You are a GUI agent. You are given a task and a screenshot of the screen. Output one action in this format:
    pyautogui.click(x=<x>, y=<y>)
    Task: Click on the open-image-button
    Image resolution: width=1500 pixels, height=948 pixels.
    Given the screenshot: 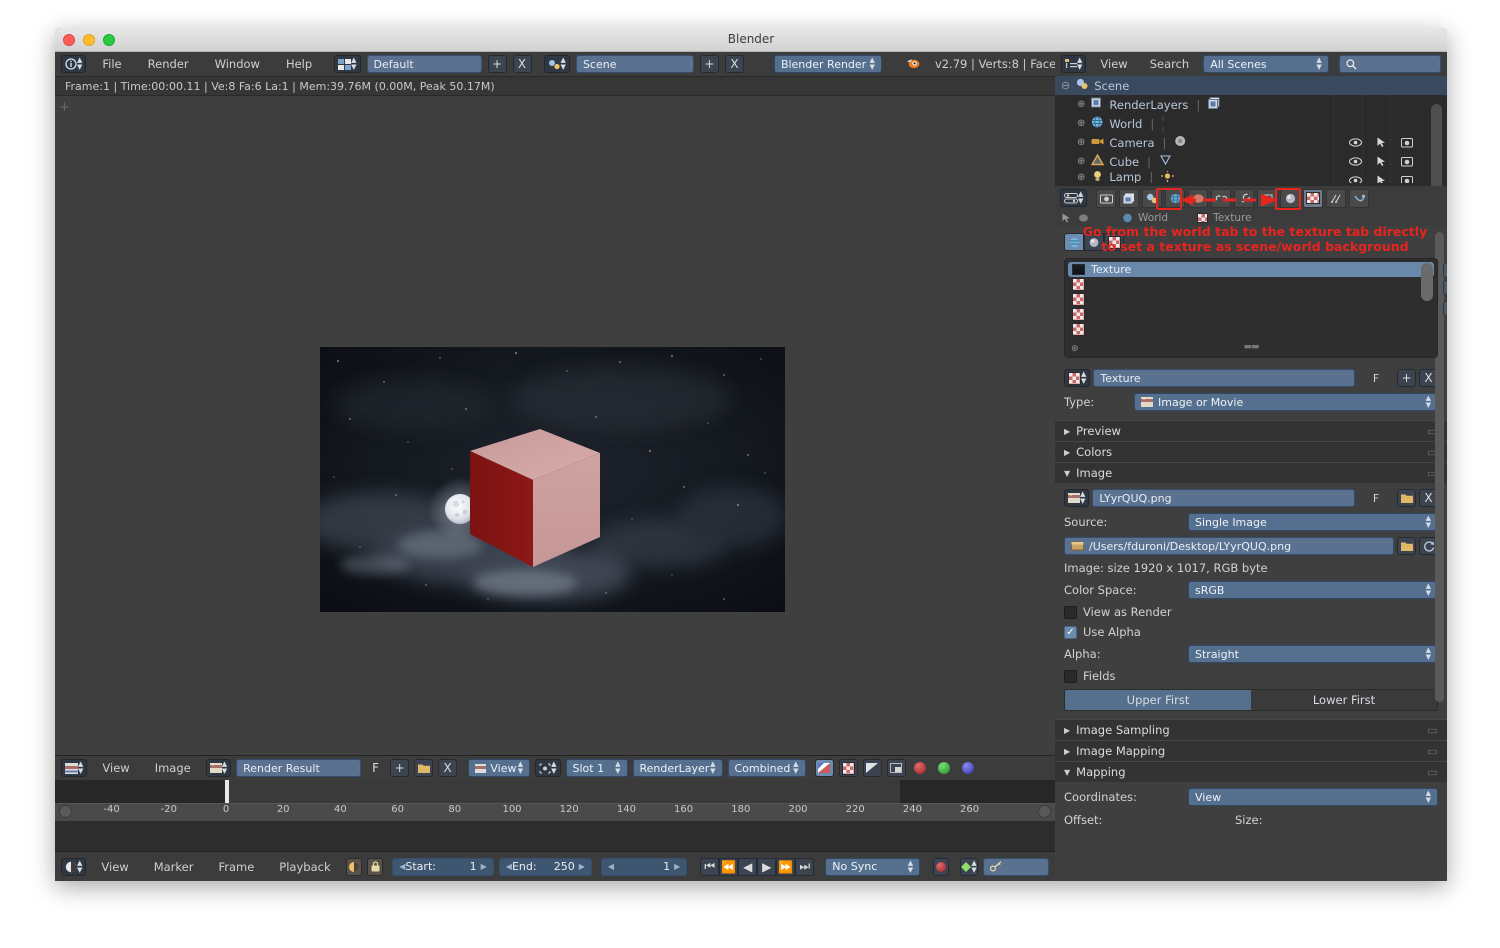 What is the action you would take?
    pyautogui.click(x=424, y=768)
    